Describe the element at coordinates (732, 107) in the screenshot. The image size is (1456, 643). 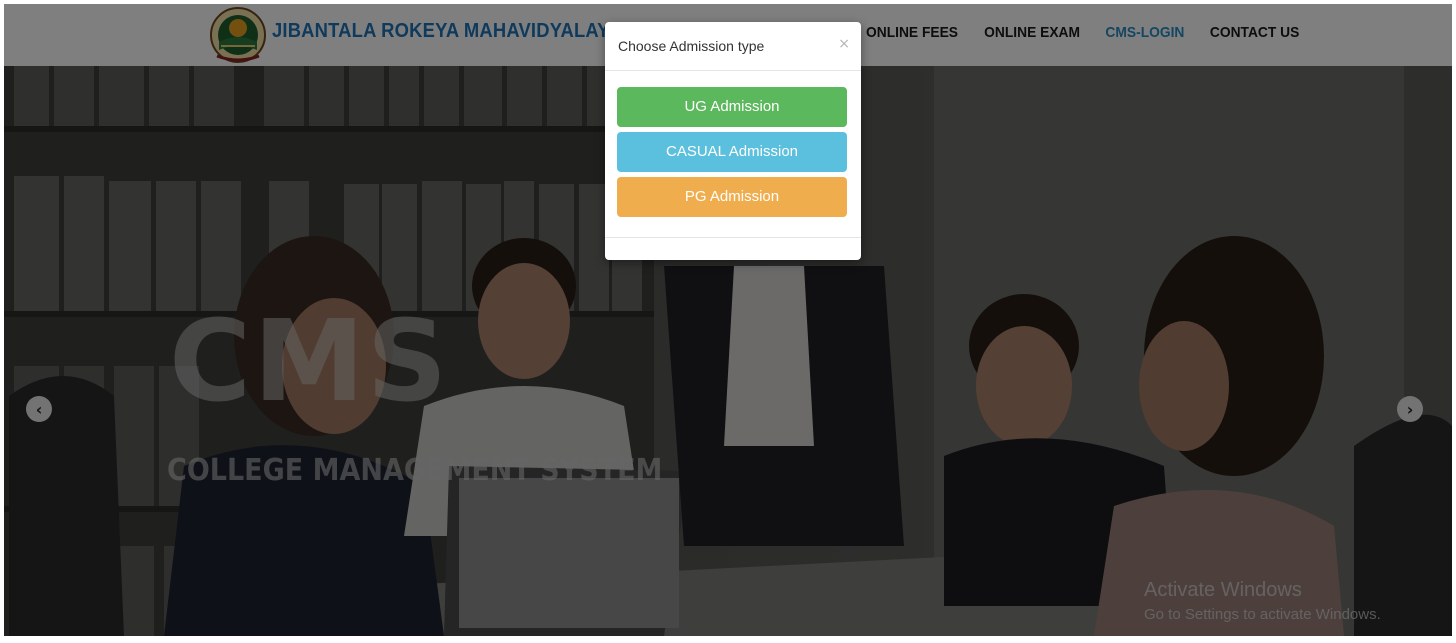
I see `ug-admission-button: UG Admission` at that location.